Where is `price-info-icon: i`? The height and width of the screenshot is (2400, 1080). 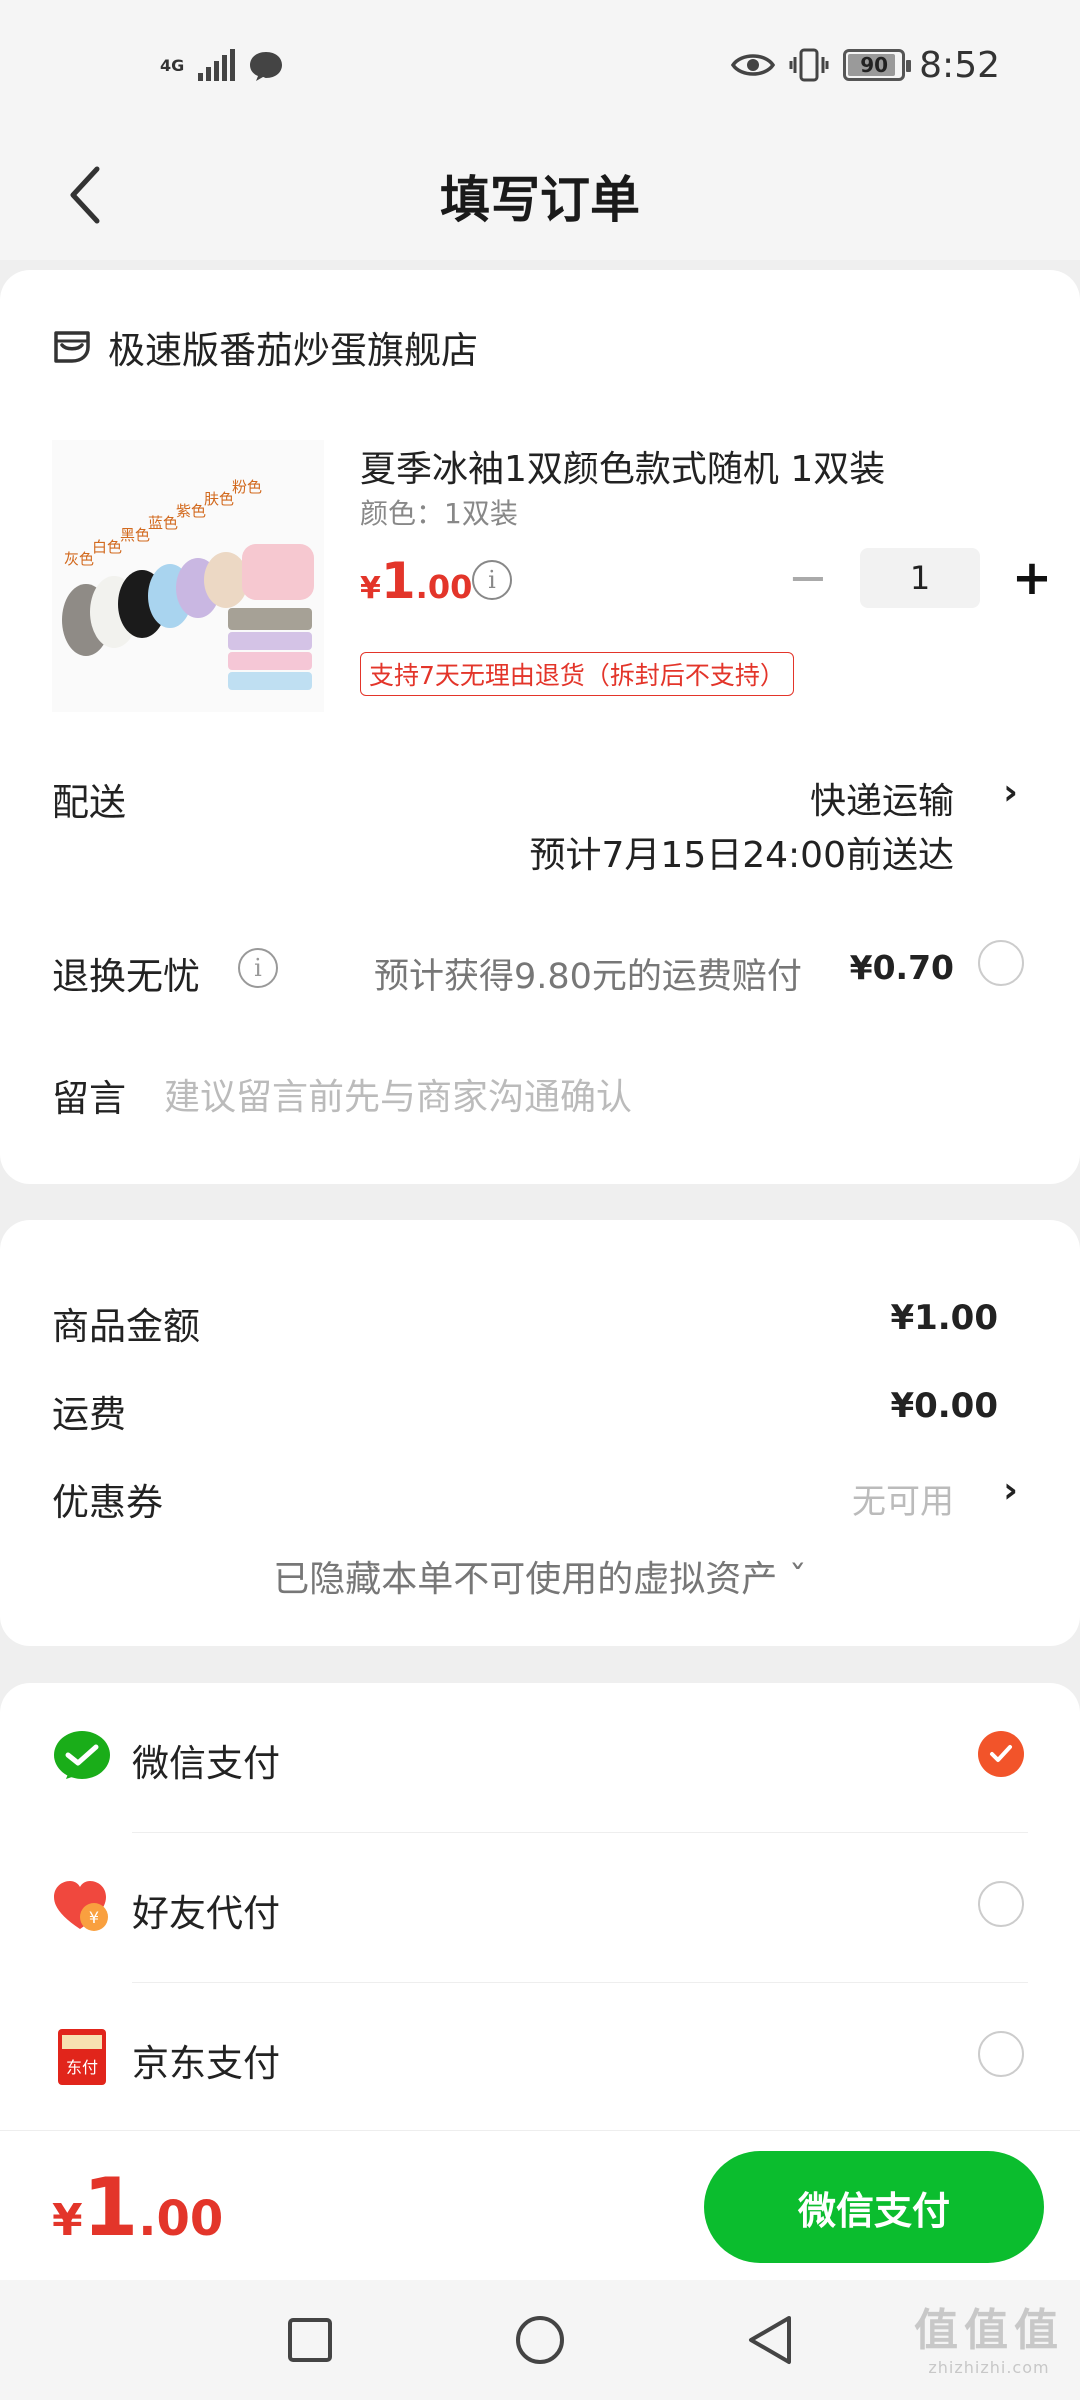
price-info-icon: i is located at coordinates (492, 580).